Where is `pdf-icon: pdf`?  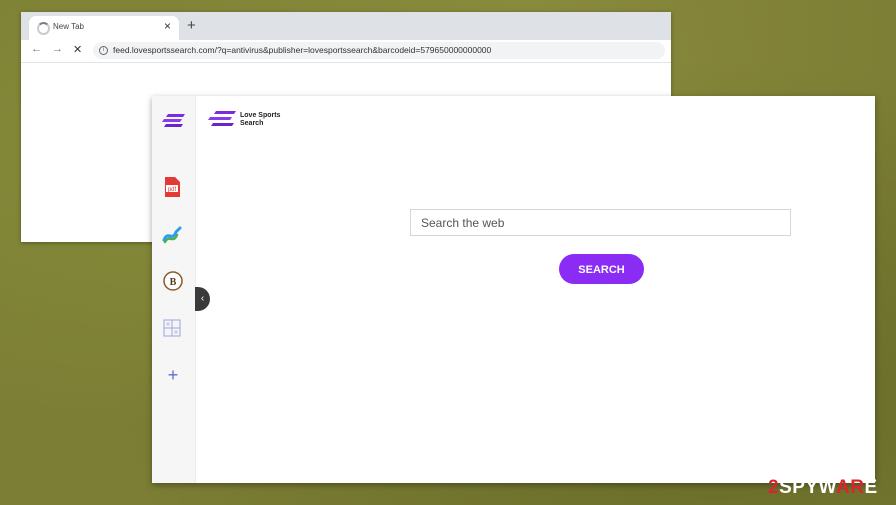
pdf-icon: pdf is located at coordinates (172, 187).